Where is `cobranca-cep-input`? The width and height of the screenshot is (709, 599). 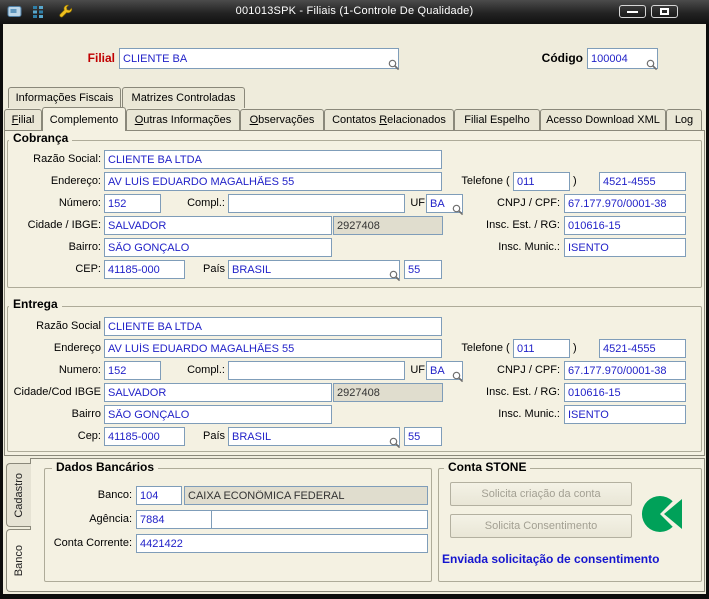 cobranca-cep-input is located at coordinates (144, 269).